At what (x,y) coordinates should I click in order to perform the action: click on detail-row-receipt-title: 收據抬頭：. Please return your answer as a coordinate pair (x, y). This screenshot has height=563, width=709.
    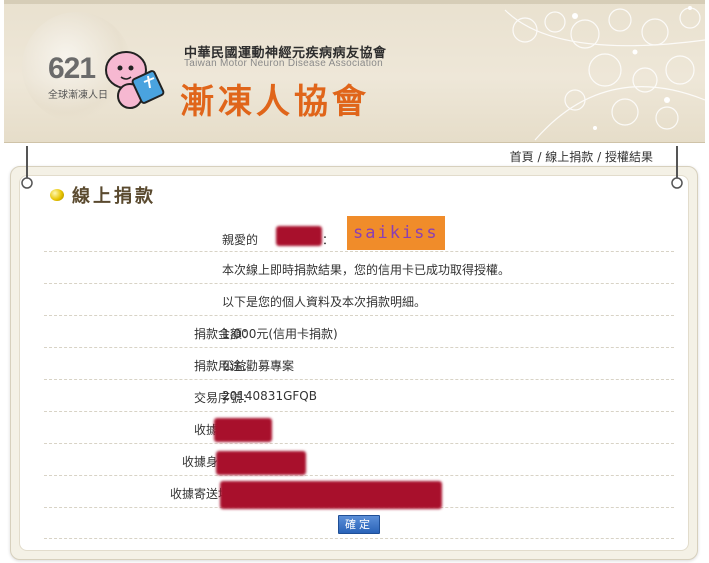
    Looking at the image, I should click on (359, 428).